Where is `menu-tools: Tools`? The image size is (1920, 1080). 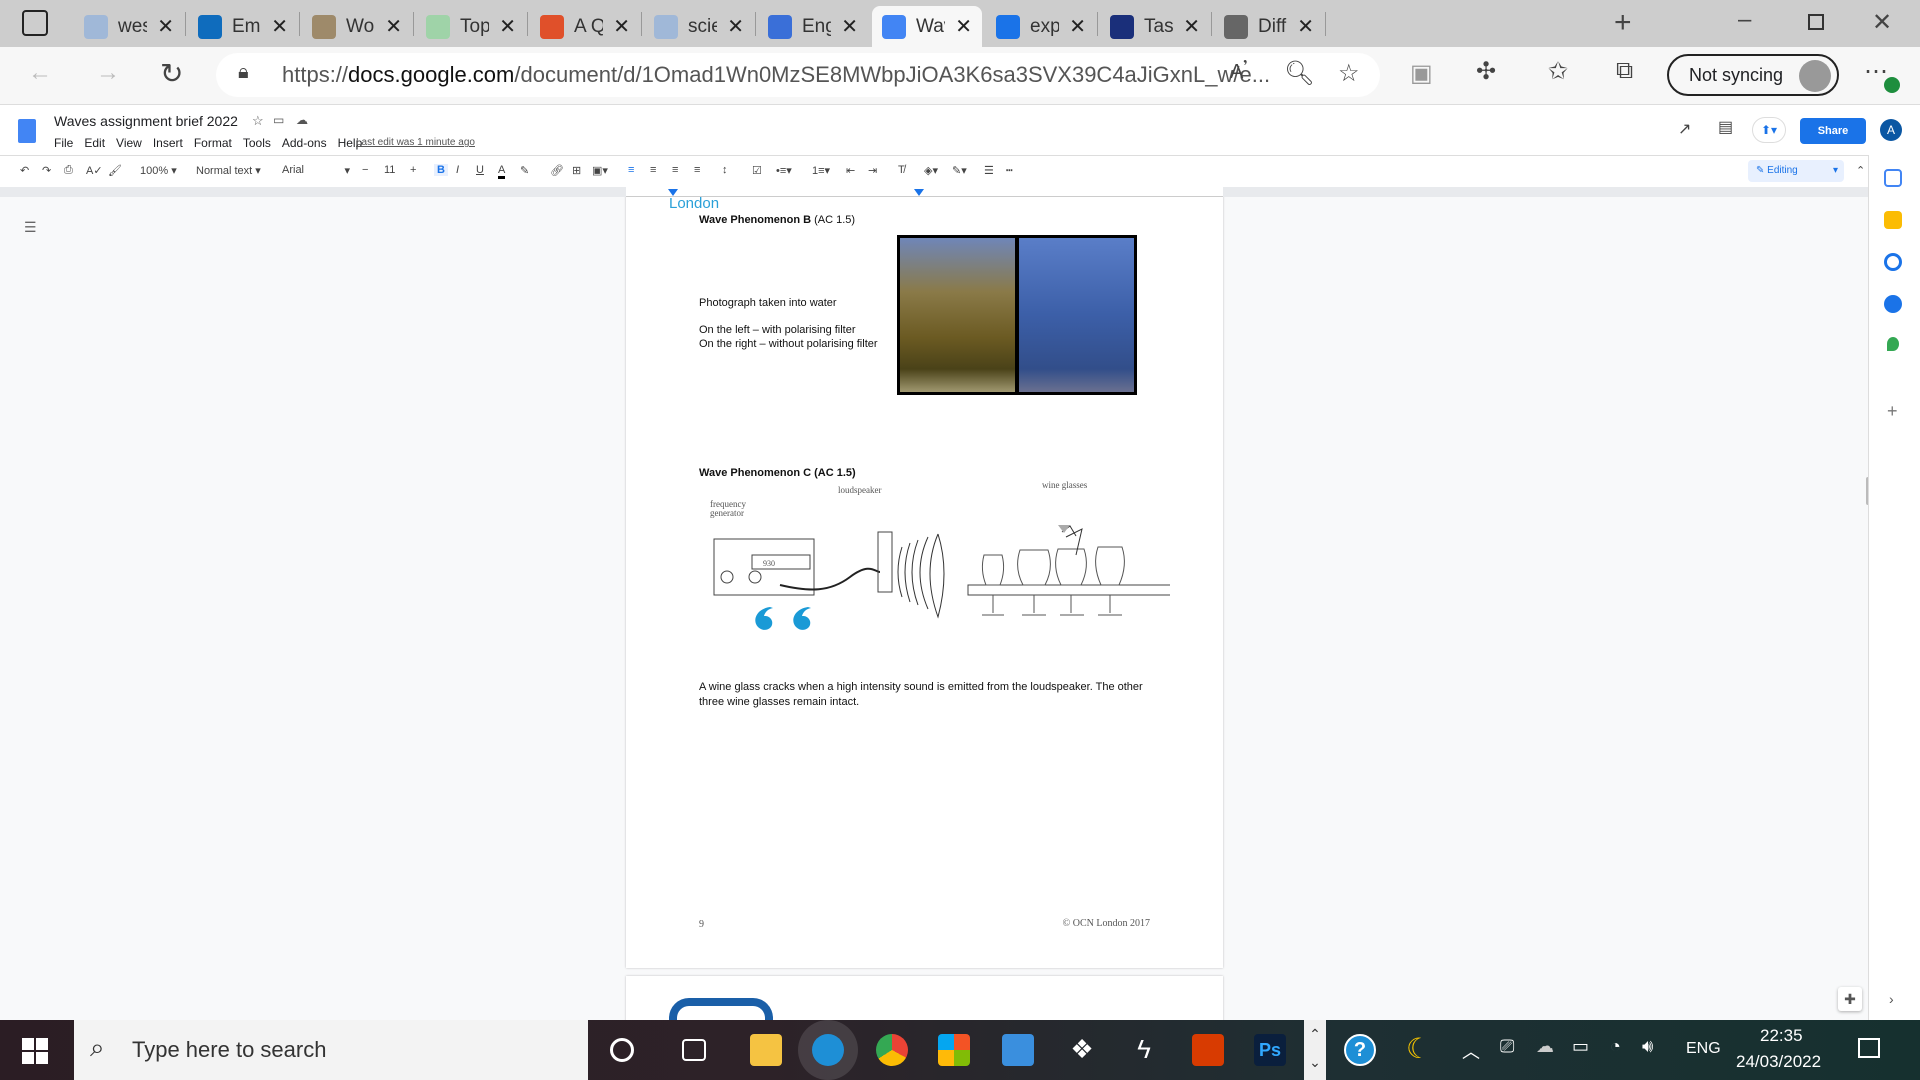 menu-tools: Tools is located at coordinates (257, 143).